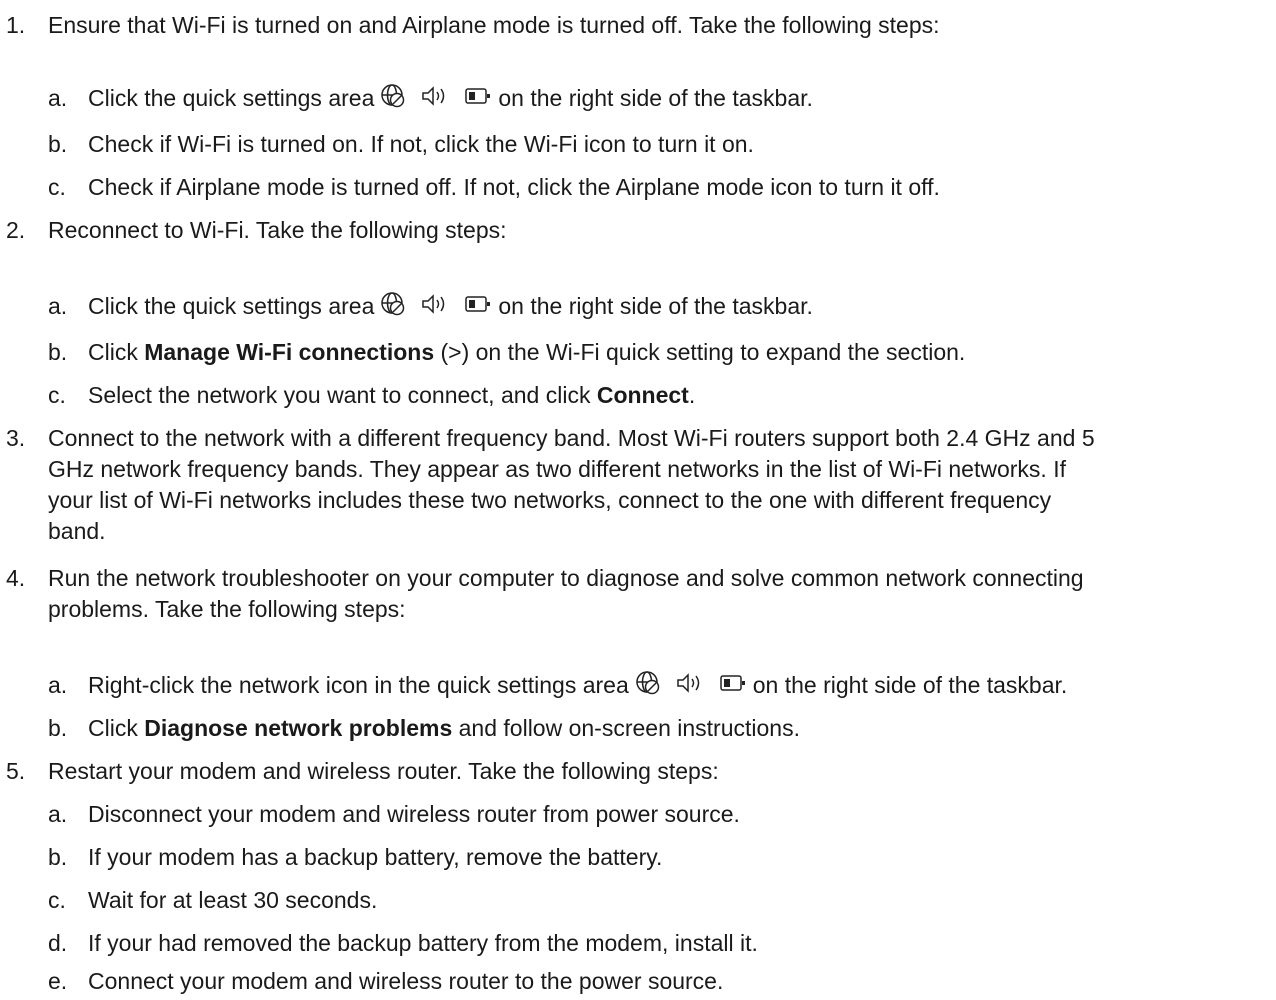 The image size is (1276, 1000). Describe the element at coordinates (289, 352) in the screenshot. I see `bold-ui-label: Manage Wi-Fi connections` at that location.